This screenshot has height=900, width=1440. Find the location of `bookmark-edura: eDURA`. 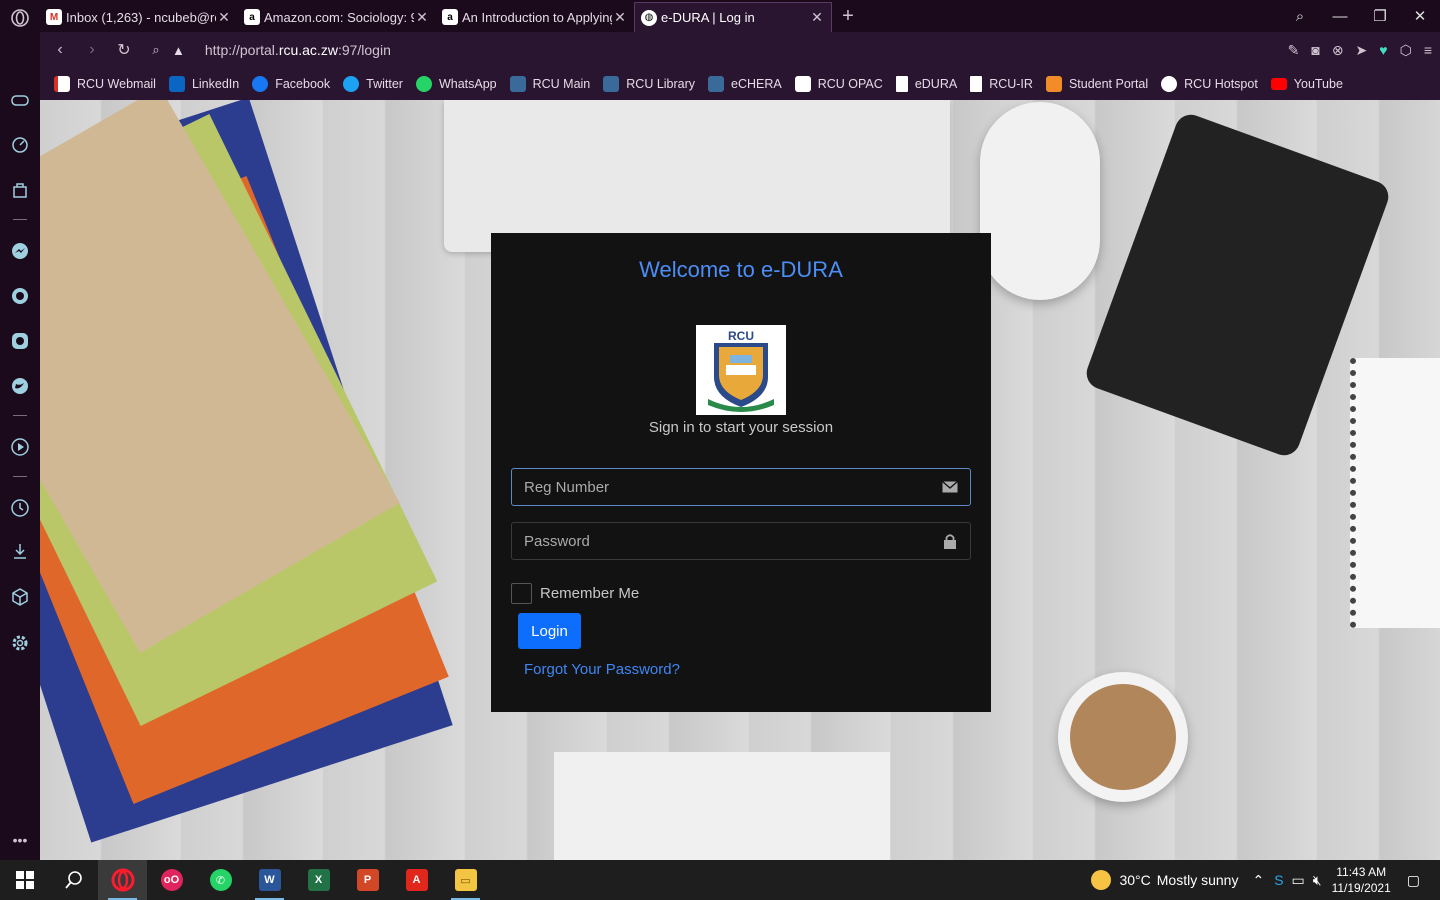

bookmark-edura: eDURA is located at coordinates (926, 84).